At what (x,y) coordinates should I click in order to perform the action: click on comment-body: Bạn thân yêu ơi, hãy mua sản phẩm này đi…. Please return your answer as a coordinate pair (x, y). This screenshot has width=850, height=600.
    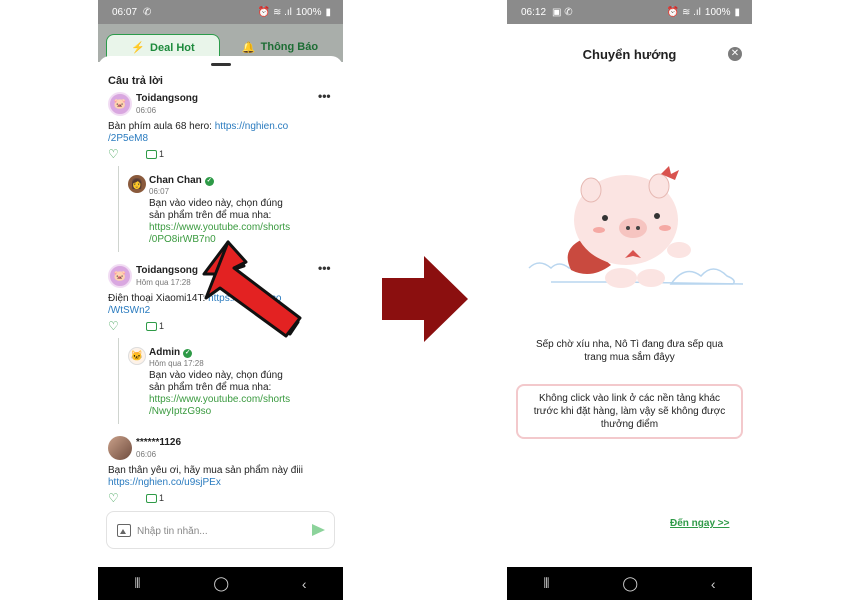
    Looking at the image, I should click on (220, 477).